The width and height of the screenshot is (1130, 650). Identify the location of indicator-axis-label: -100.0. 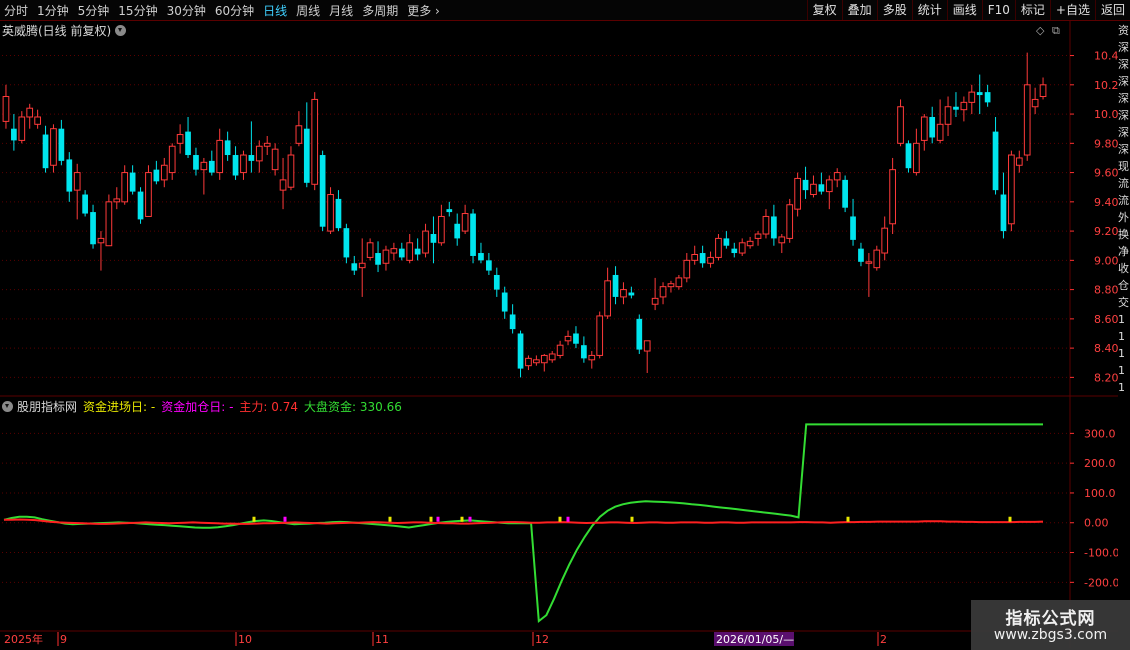
(1101, 553).